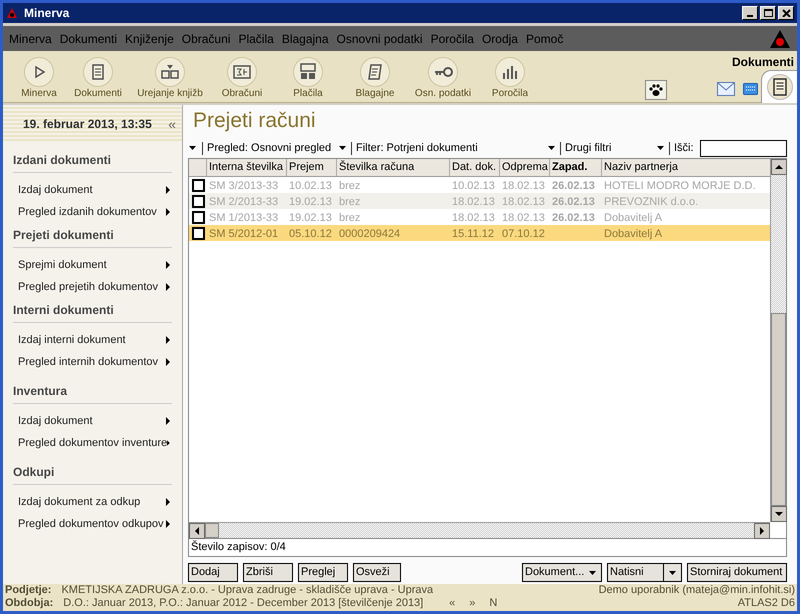 This screenshot has height=614, width=800. What do you see at coordinates (779, 167) in the screenshot?
I see `scroll-up-icon` at bounding box center [779, 167].